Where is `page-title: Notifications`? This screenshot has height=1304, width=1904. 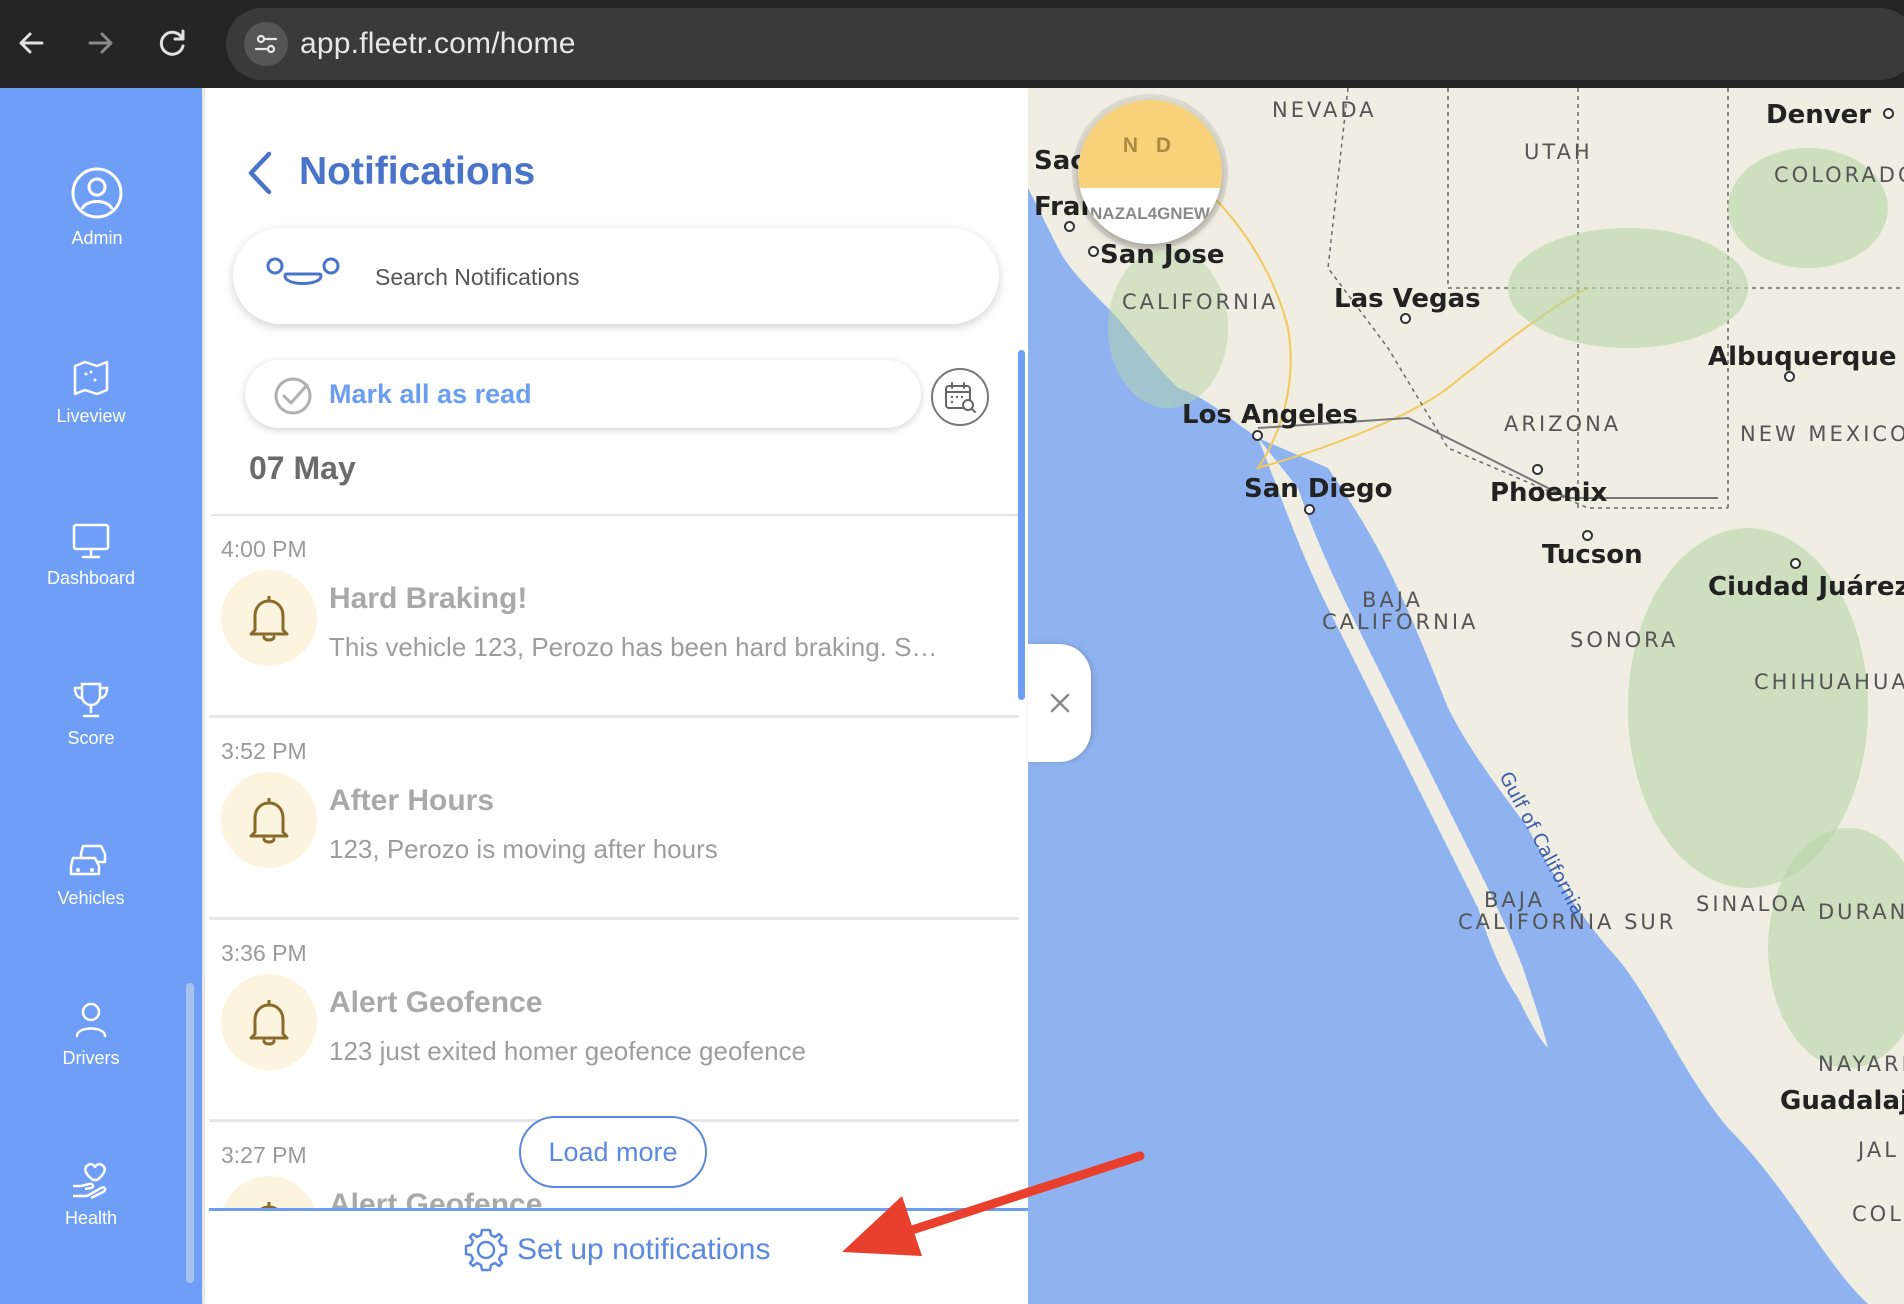
page-title: Notifications is located at coordinates (417, 171).